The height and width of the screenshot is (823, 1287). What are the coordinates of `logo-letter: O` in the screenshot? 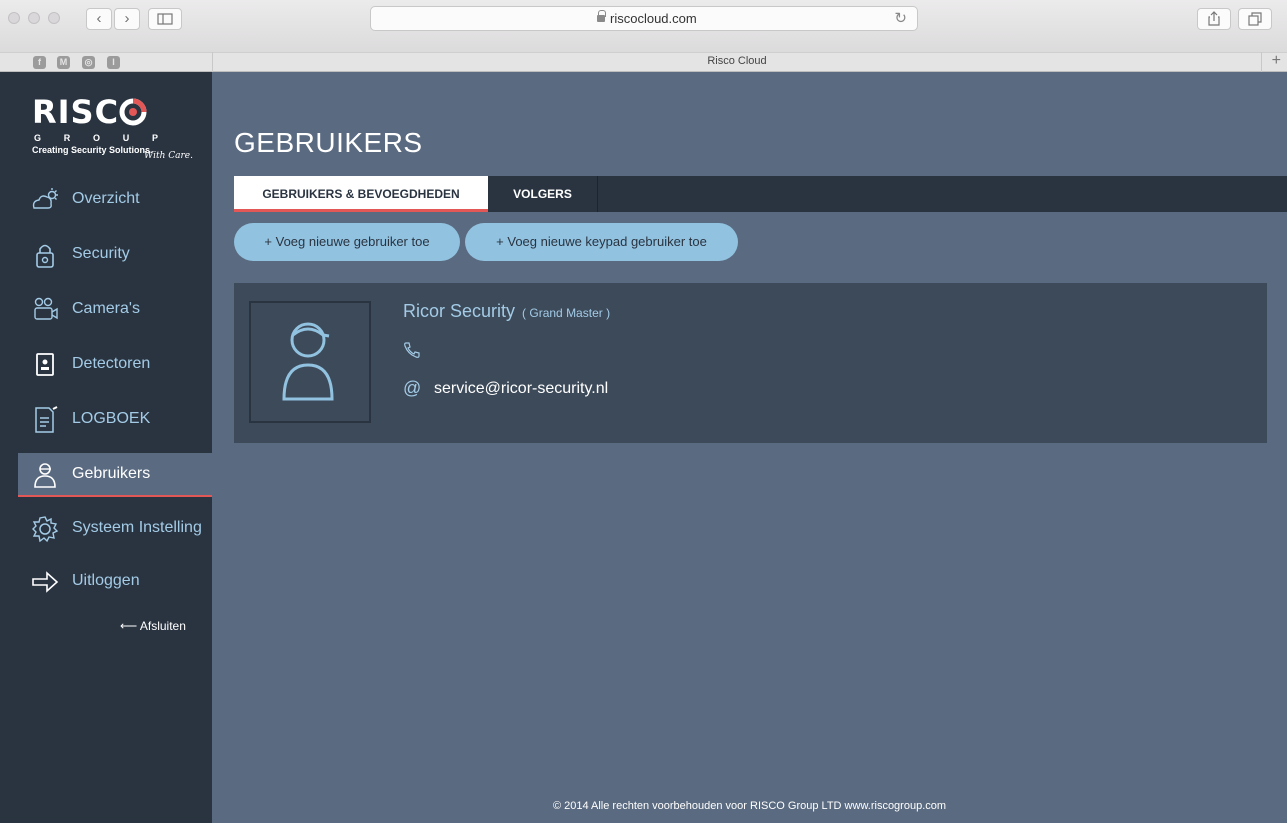 It's located at (96, 138).